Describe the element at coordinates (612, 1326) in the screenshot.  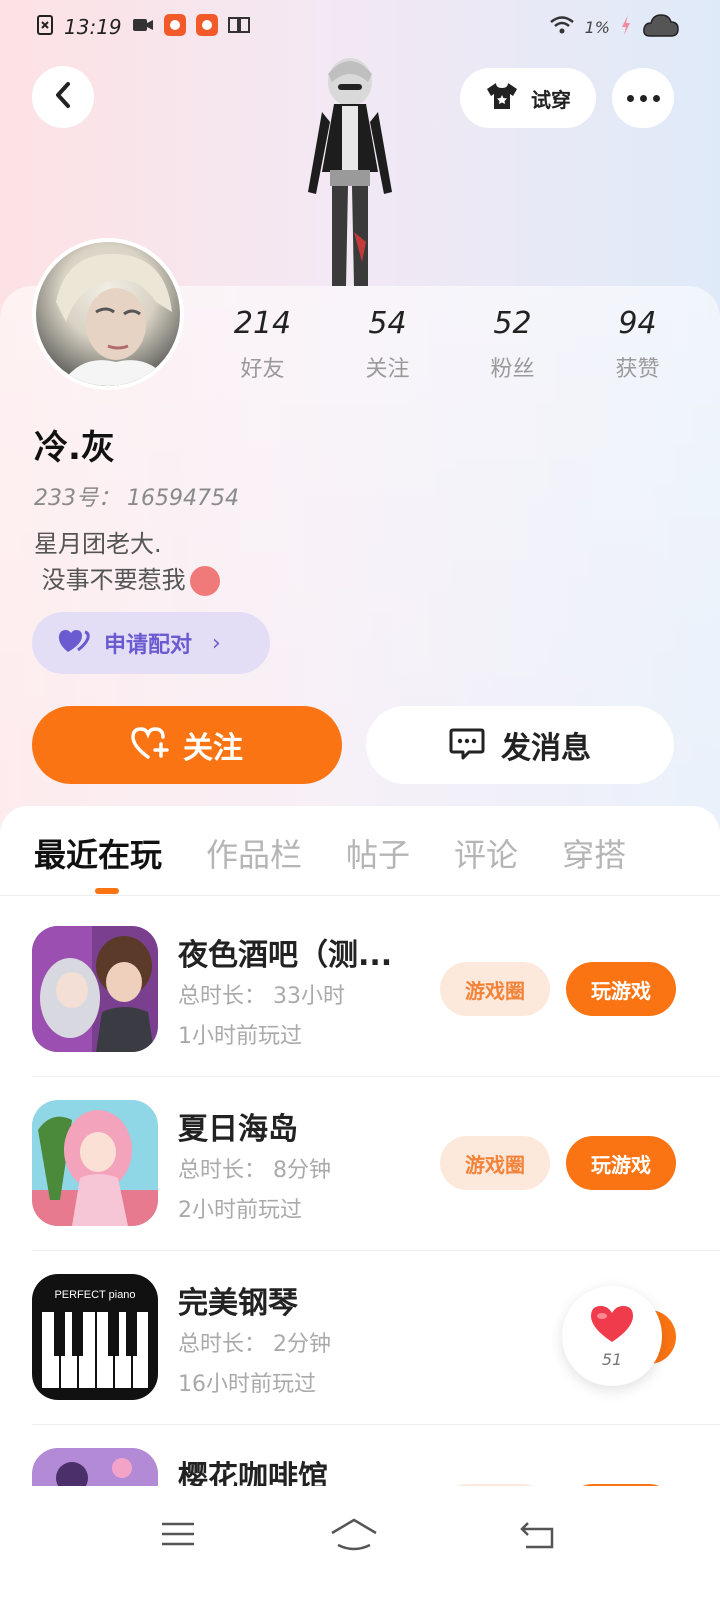
I see `heart-icon` at that location.